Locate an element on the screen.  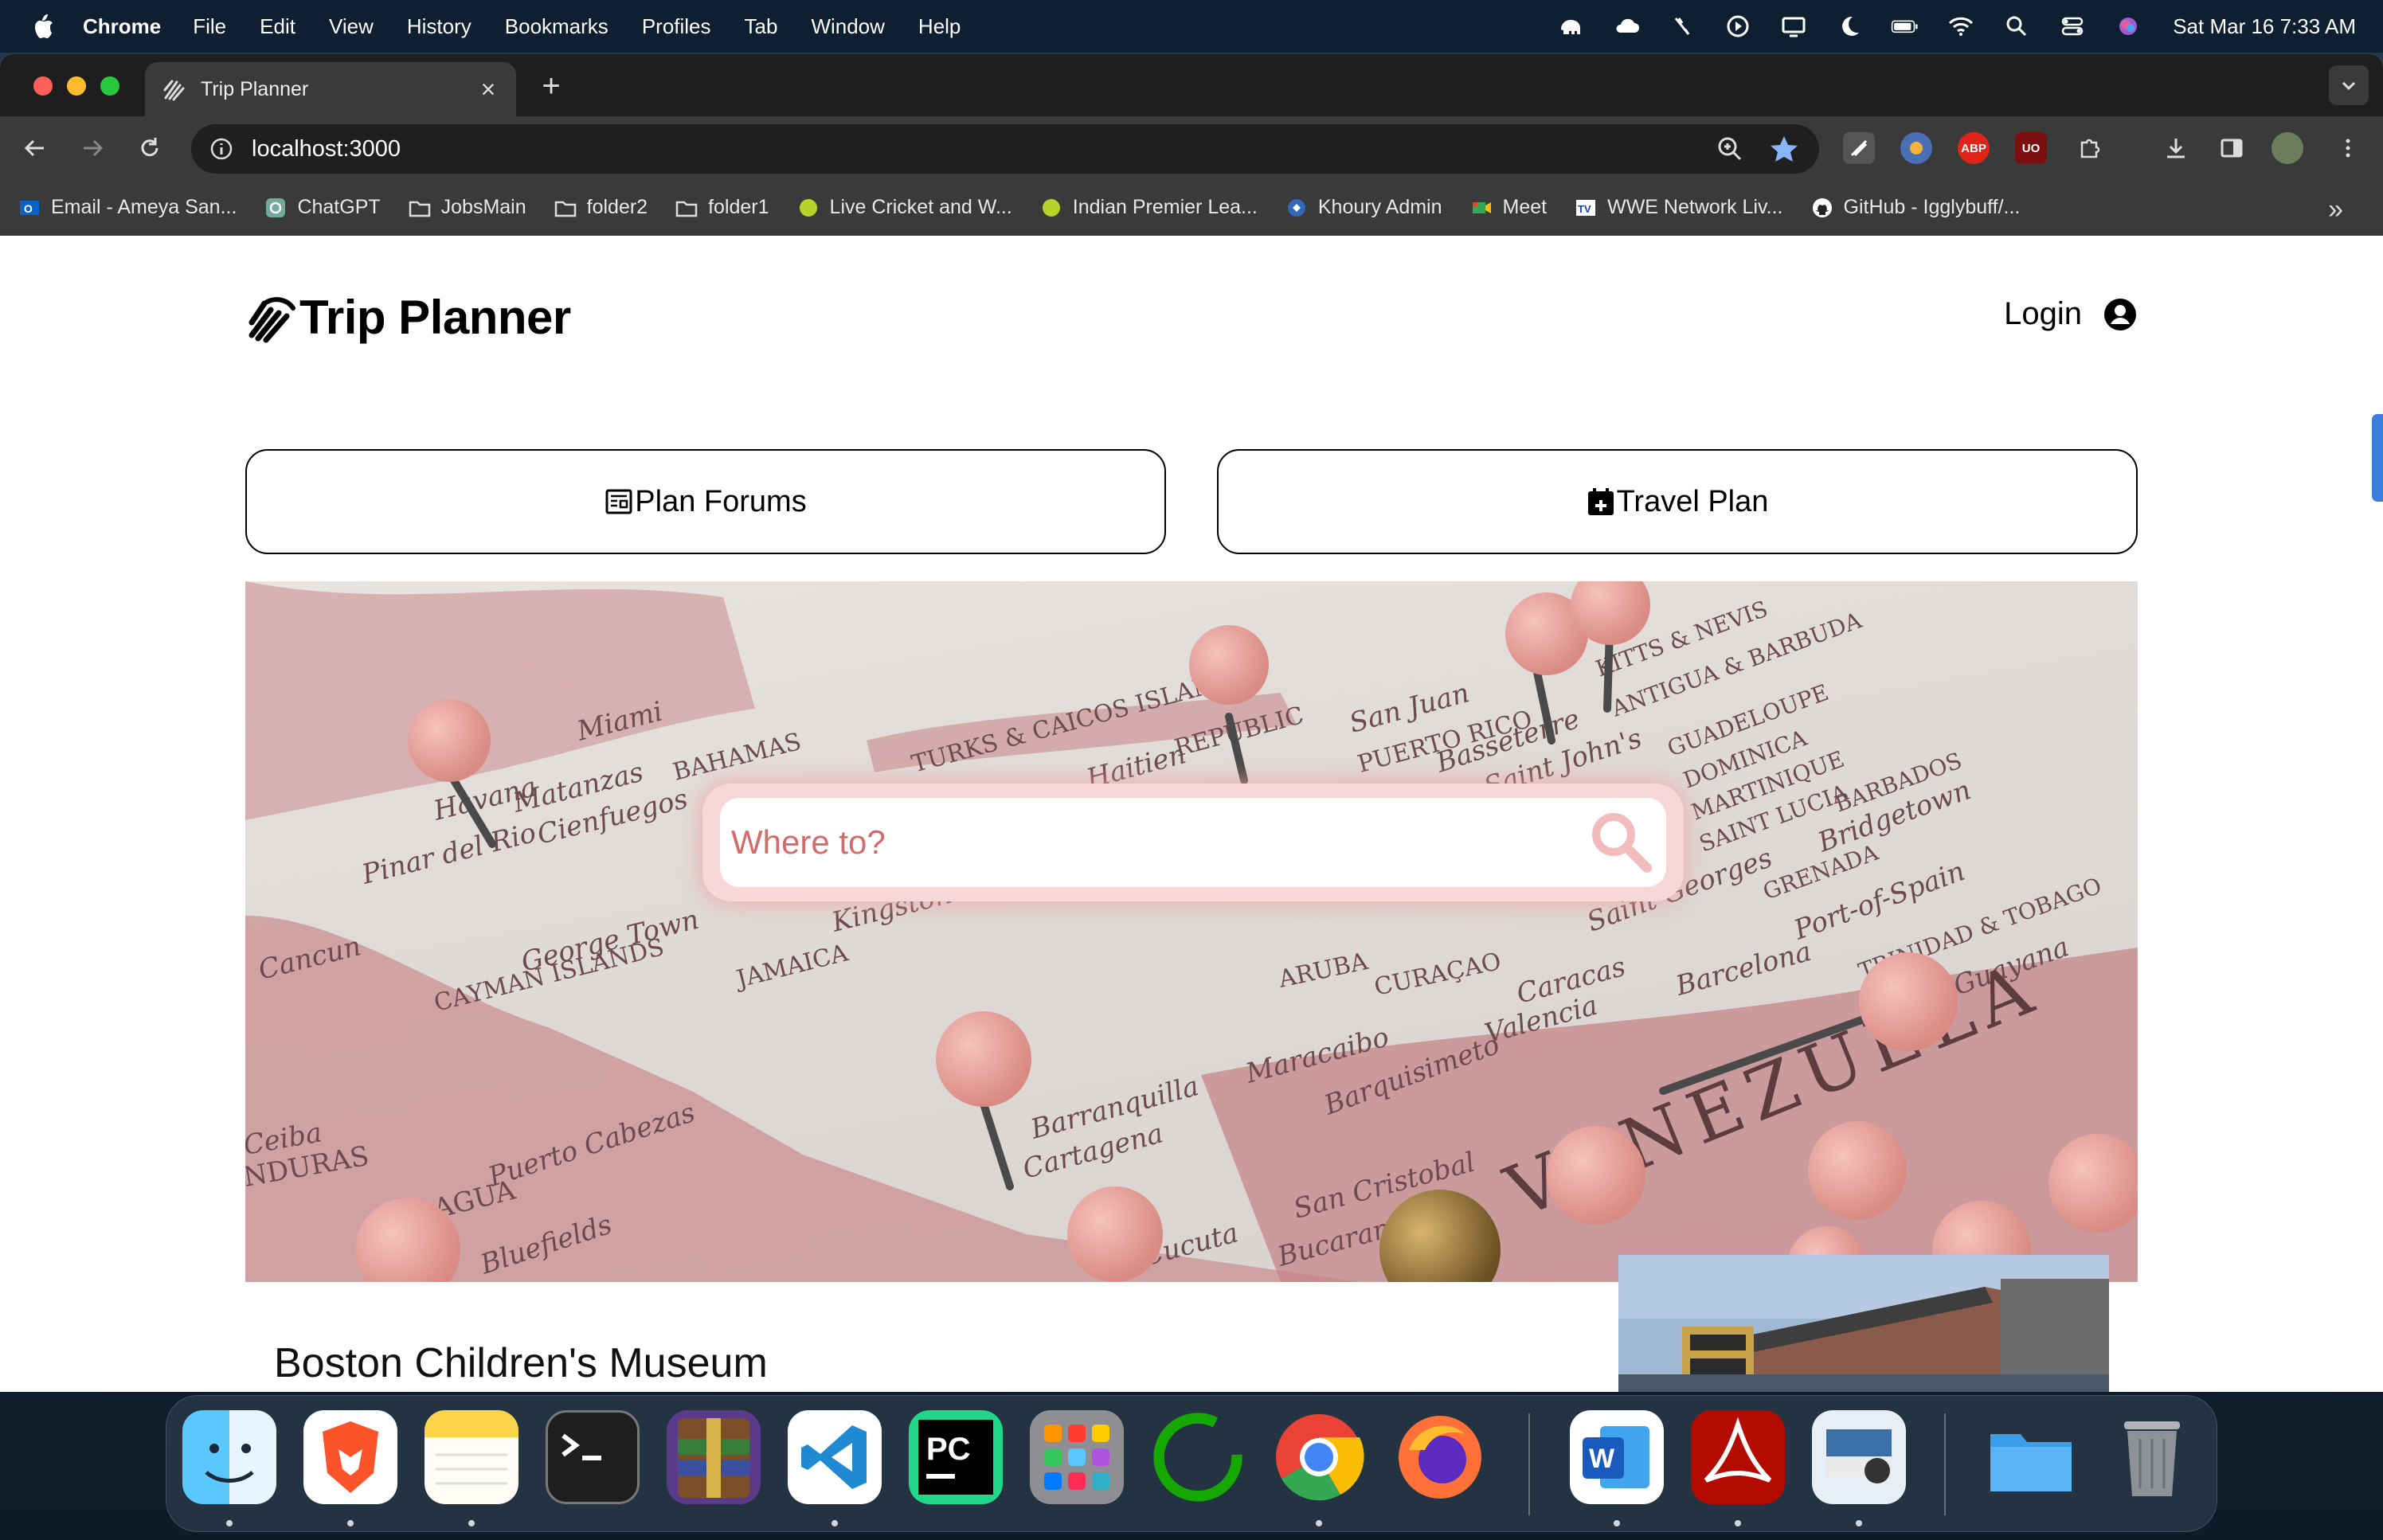
bookmark-meet: Meet is located at coordinates (1508, 208).